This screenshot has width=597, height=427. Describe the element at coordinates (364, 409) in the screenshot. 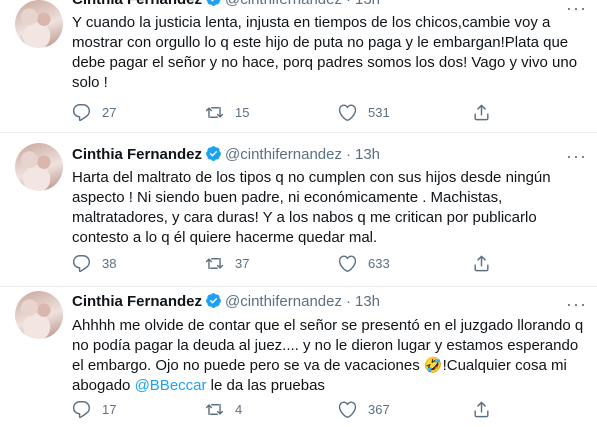

I see `like-button: 367` at that location.